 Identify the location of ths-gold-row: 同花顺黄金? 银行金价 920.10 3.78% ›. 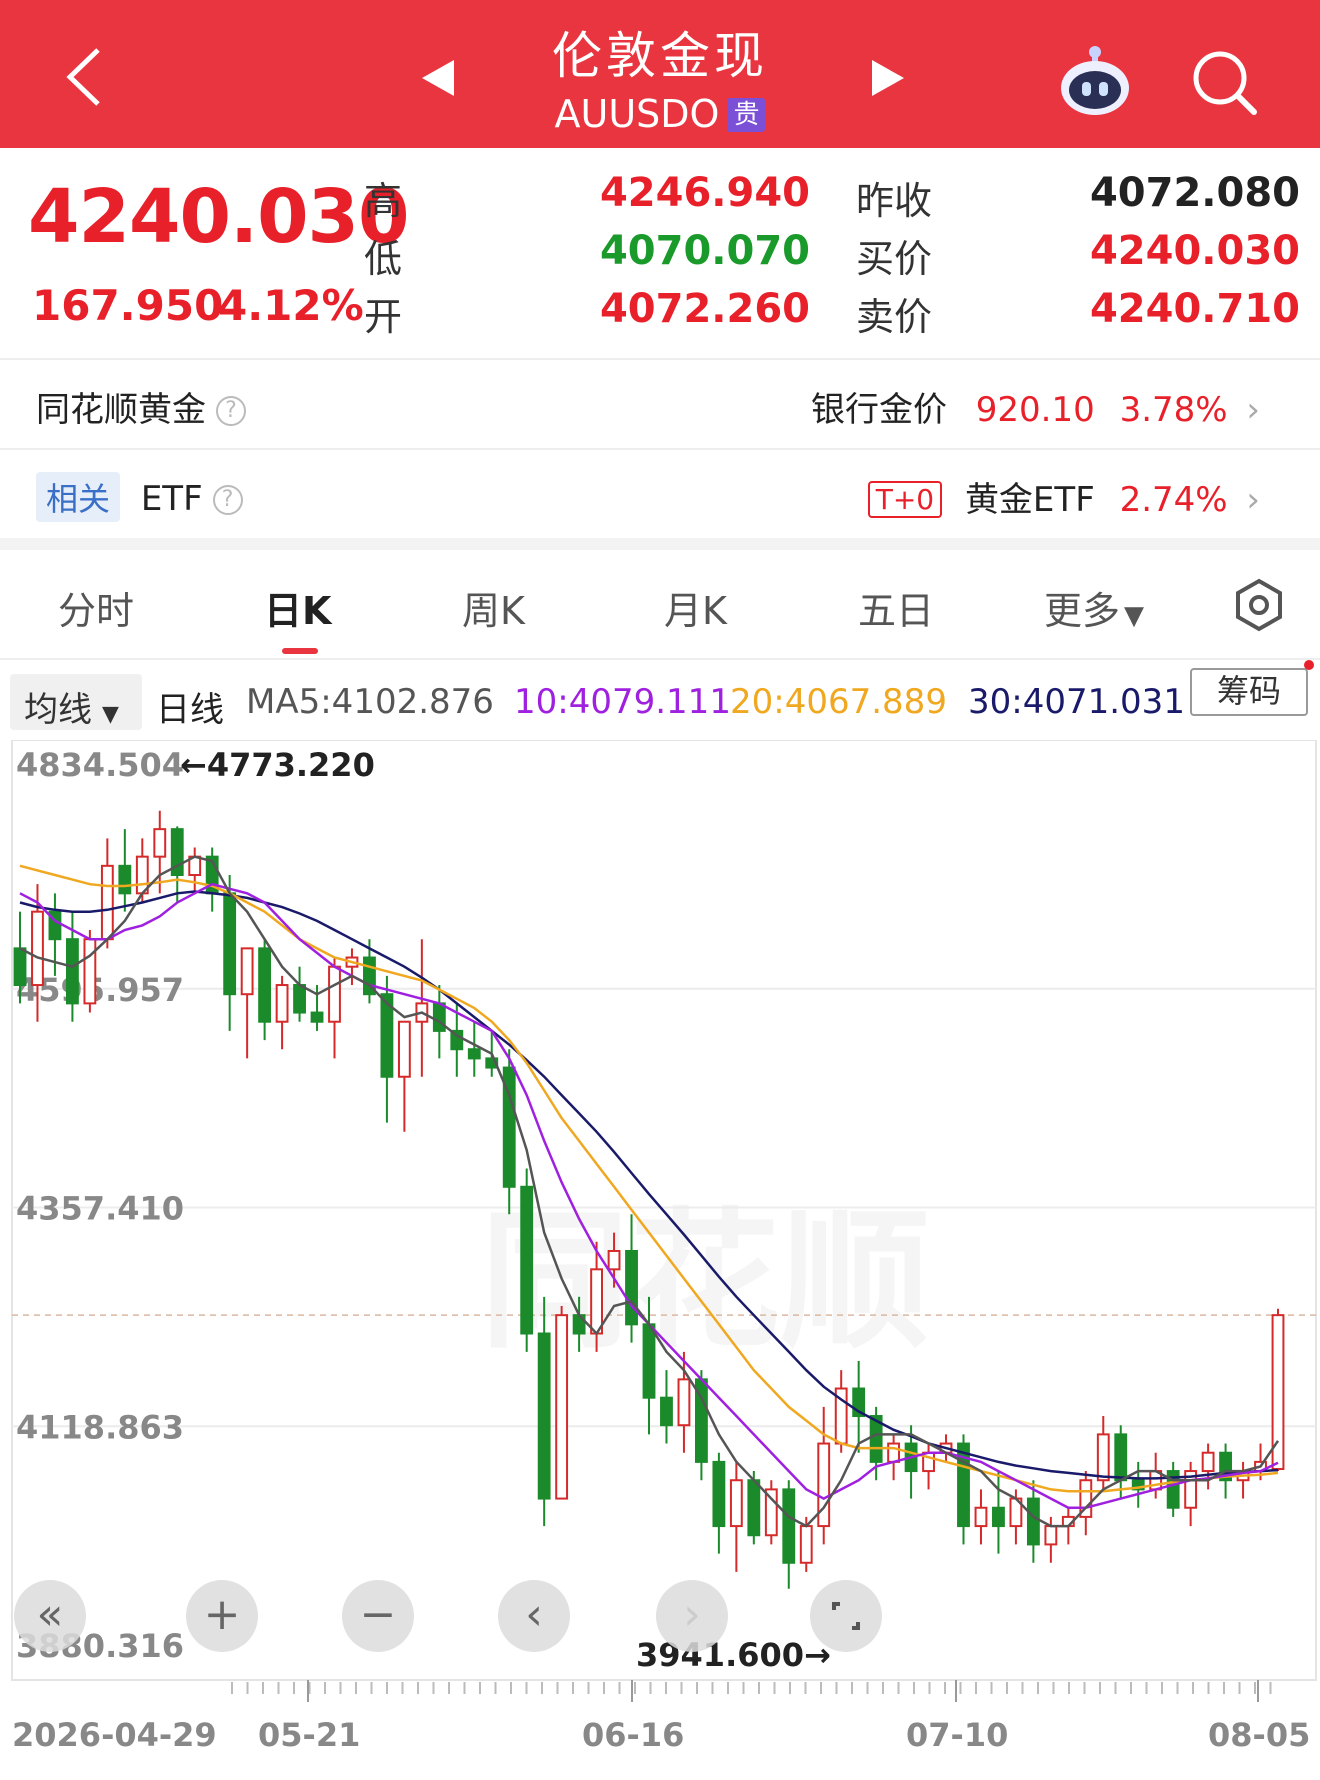
(660, 404).